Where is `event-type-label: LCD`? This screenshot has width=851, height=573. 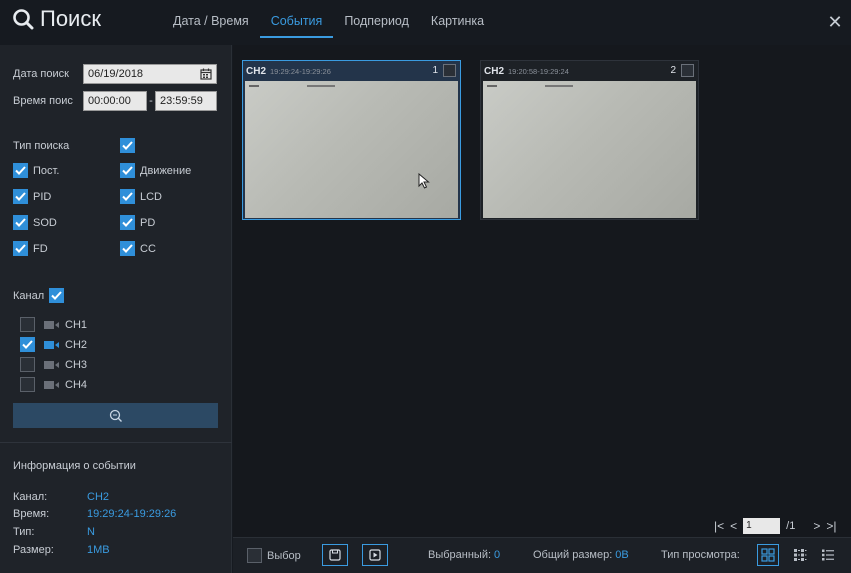 event-type-label: LCD is located at coordinates (151, 196).